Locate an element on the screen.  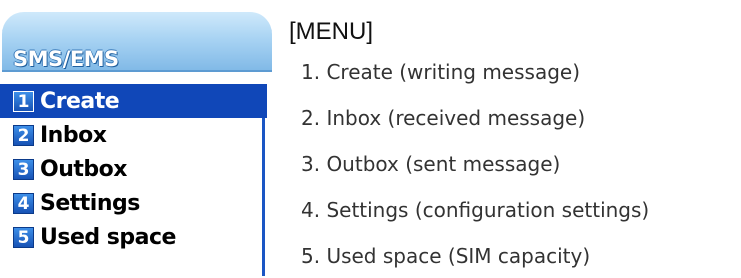
number-3-icon: 3 is located at coordinates (23, 169).